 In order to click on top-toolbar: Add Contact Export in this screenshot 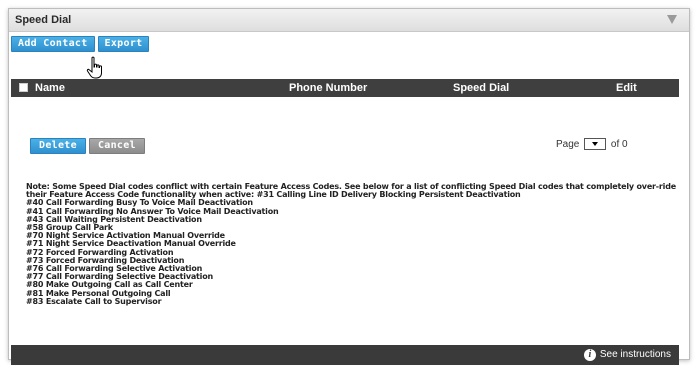, I will do `click(81, 45)`.